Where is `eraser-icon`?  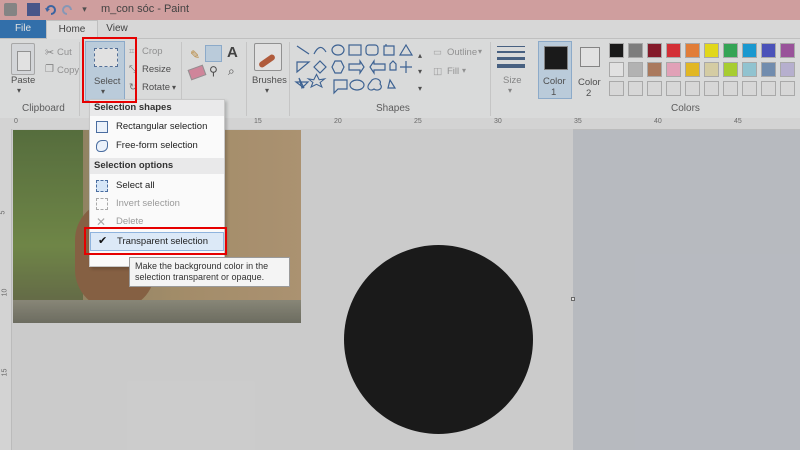
eraser-icon is located at coordinates (197, 72).